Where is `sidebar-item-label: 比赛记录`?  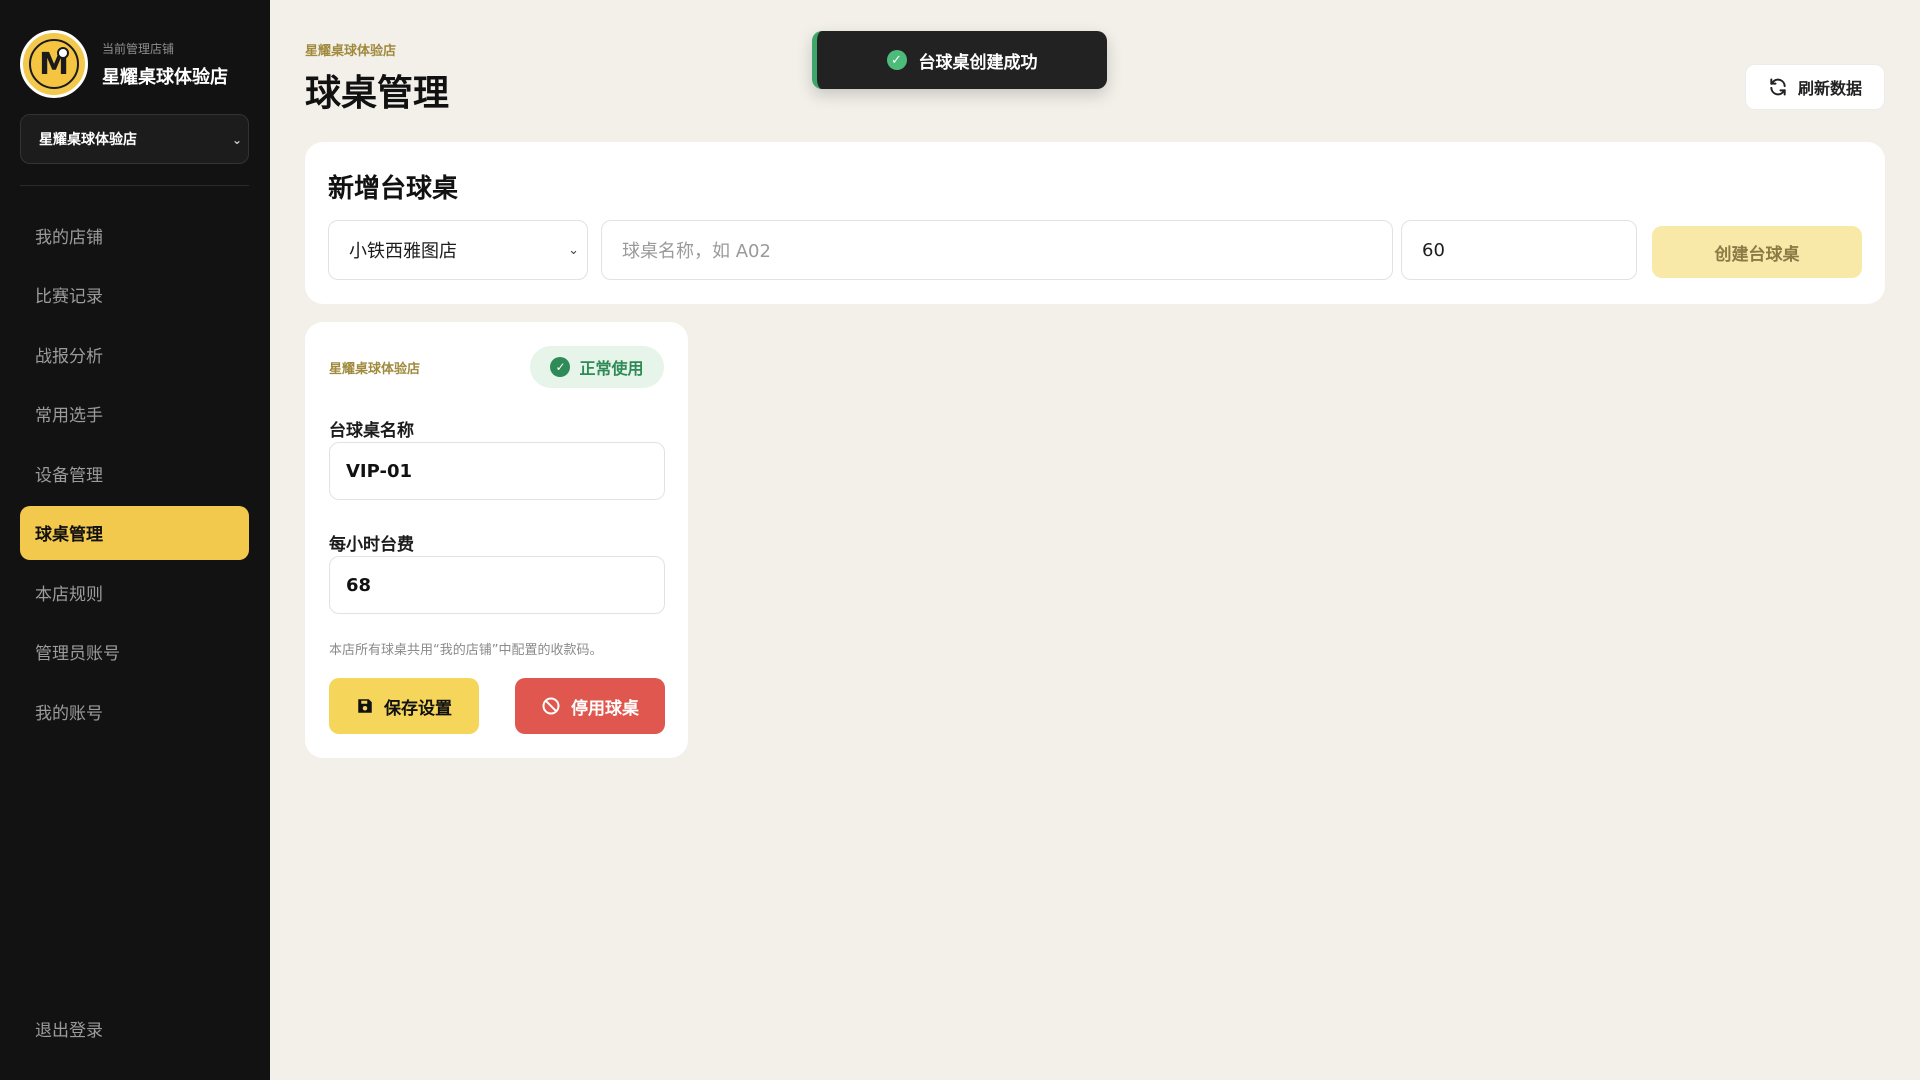 sidebar-item-label: 比赛记录 is located at coordinates (69, 297).